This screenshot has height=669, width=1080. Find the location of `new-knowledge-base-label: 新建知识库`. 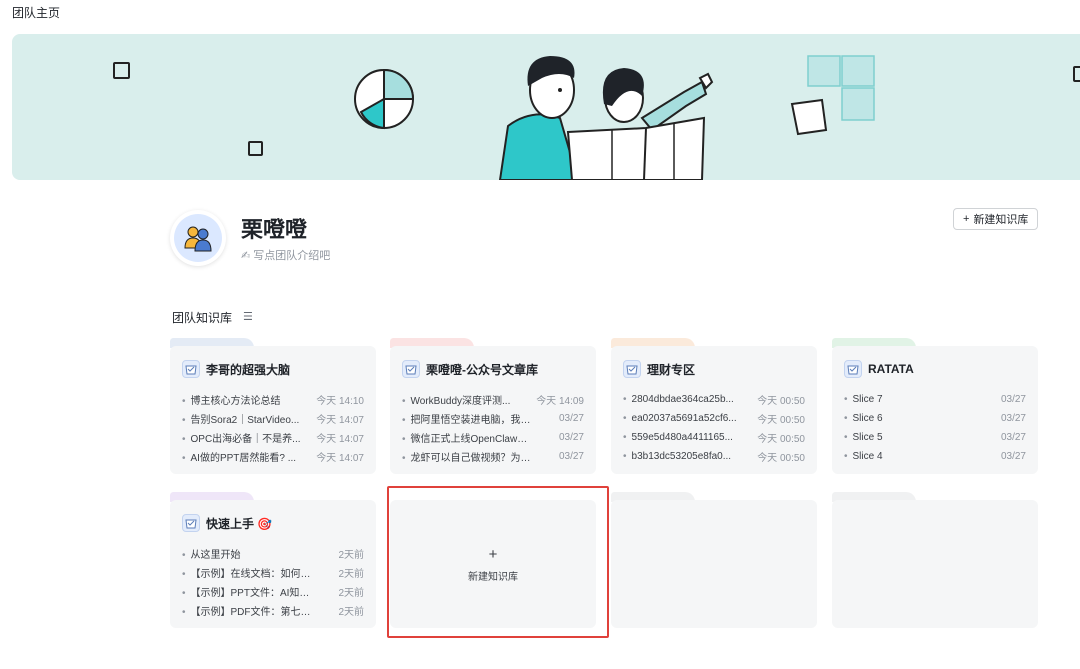

new-knowledge-base-label: 新建知识库 is located at coordinates (1001, 220).